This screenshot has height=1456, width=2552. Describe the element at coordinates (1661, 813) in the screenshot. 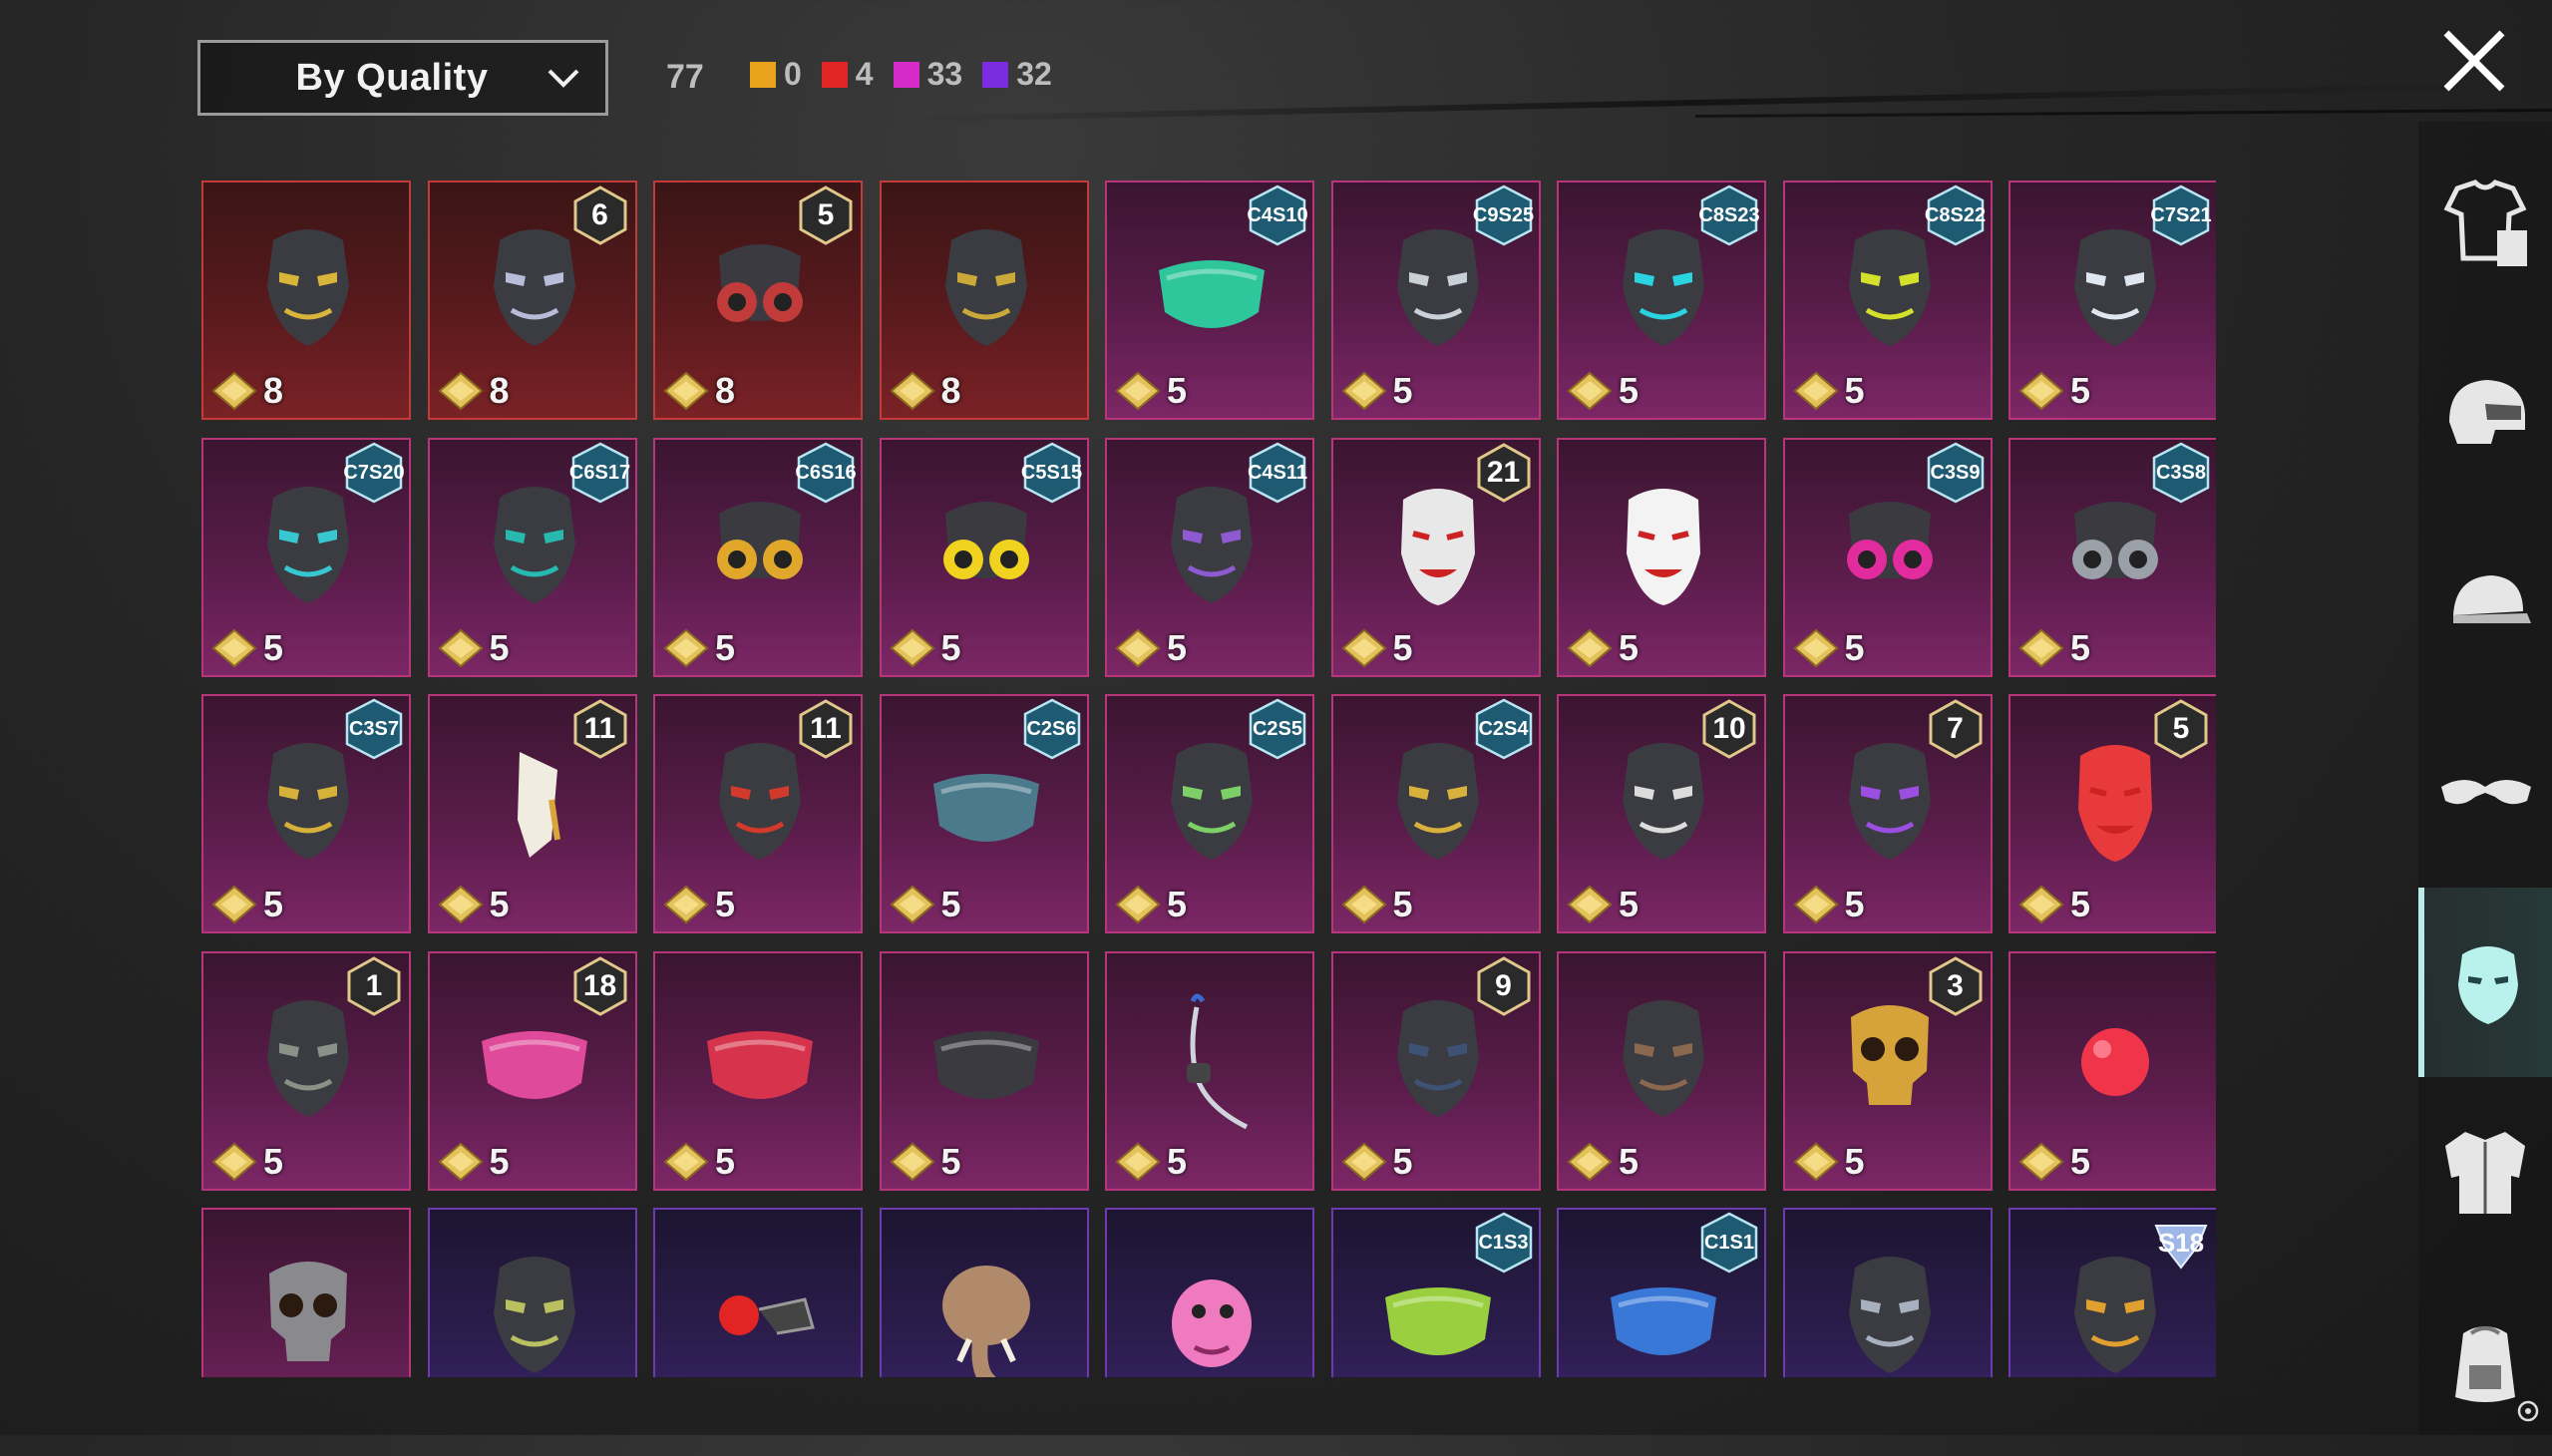

I see `item-card: 5 10` at that location.